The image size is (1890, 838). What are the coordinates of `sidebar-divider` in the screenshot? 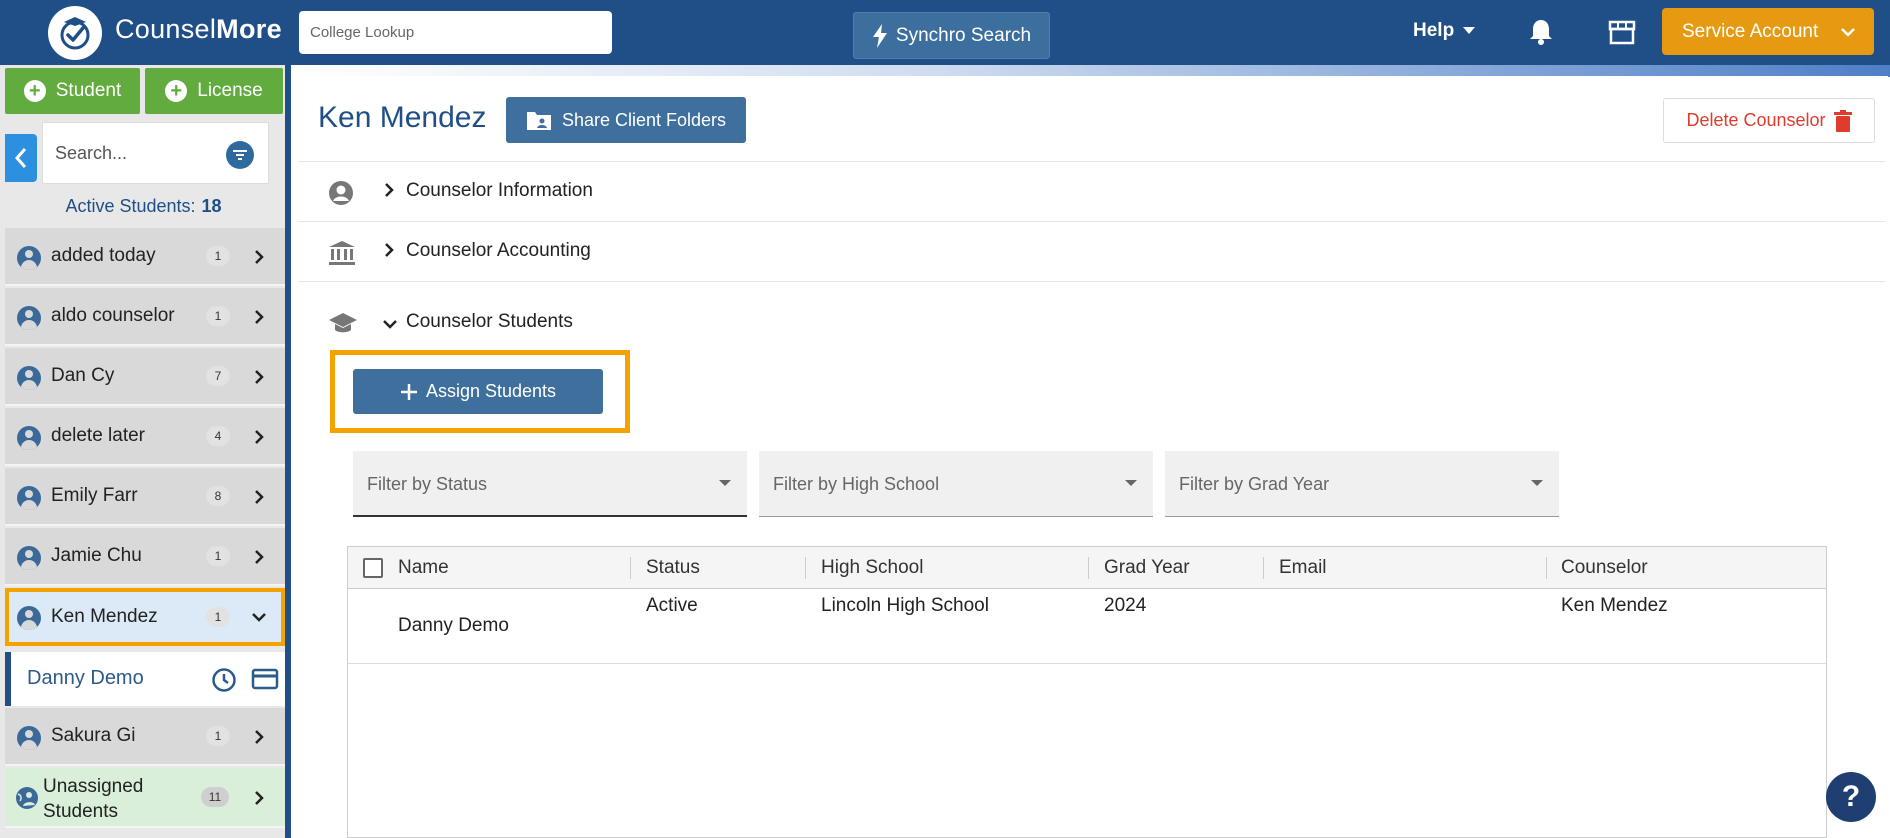 It's located at (288, 451).